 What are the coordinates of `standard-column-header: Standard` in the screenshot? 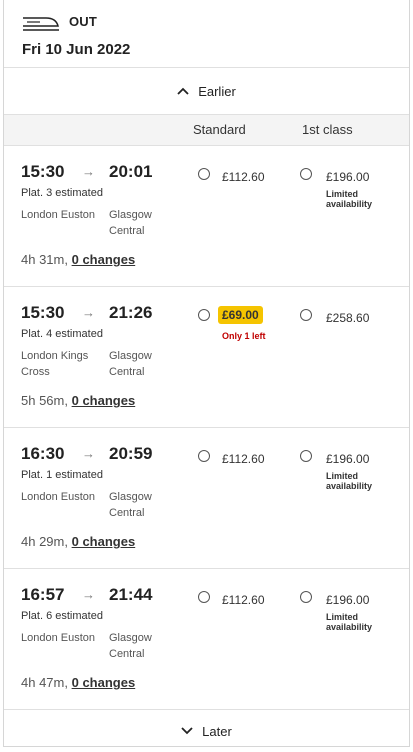 It's located at (219, 129).